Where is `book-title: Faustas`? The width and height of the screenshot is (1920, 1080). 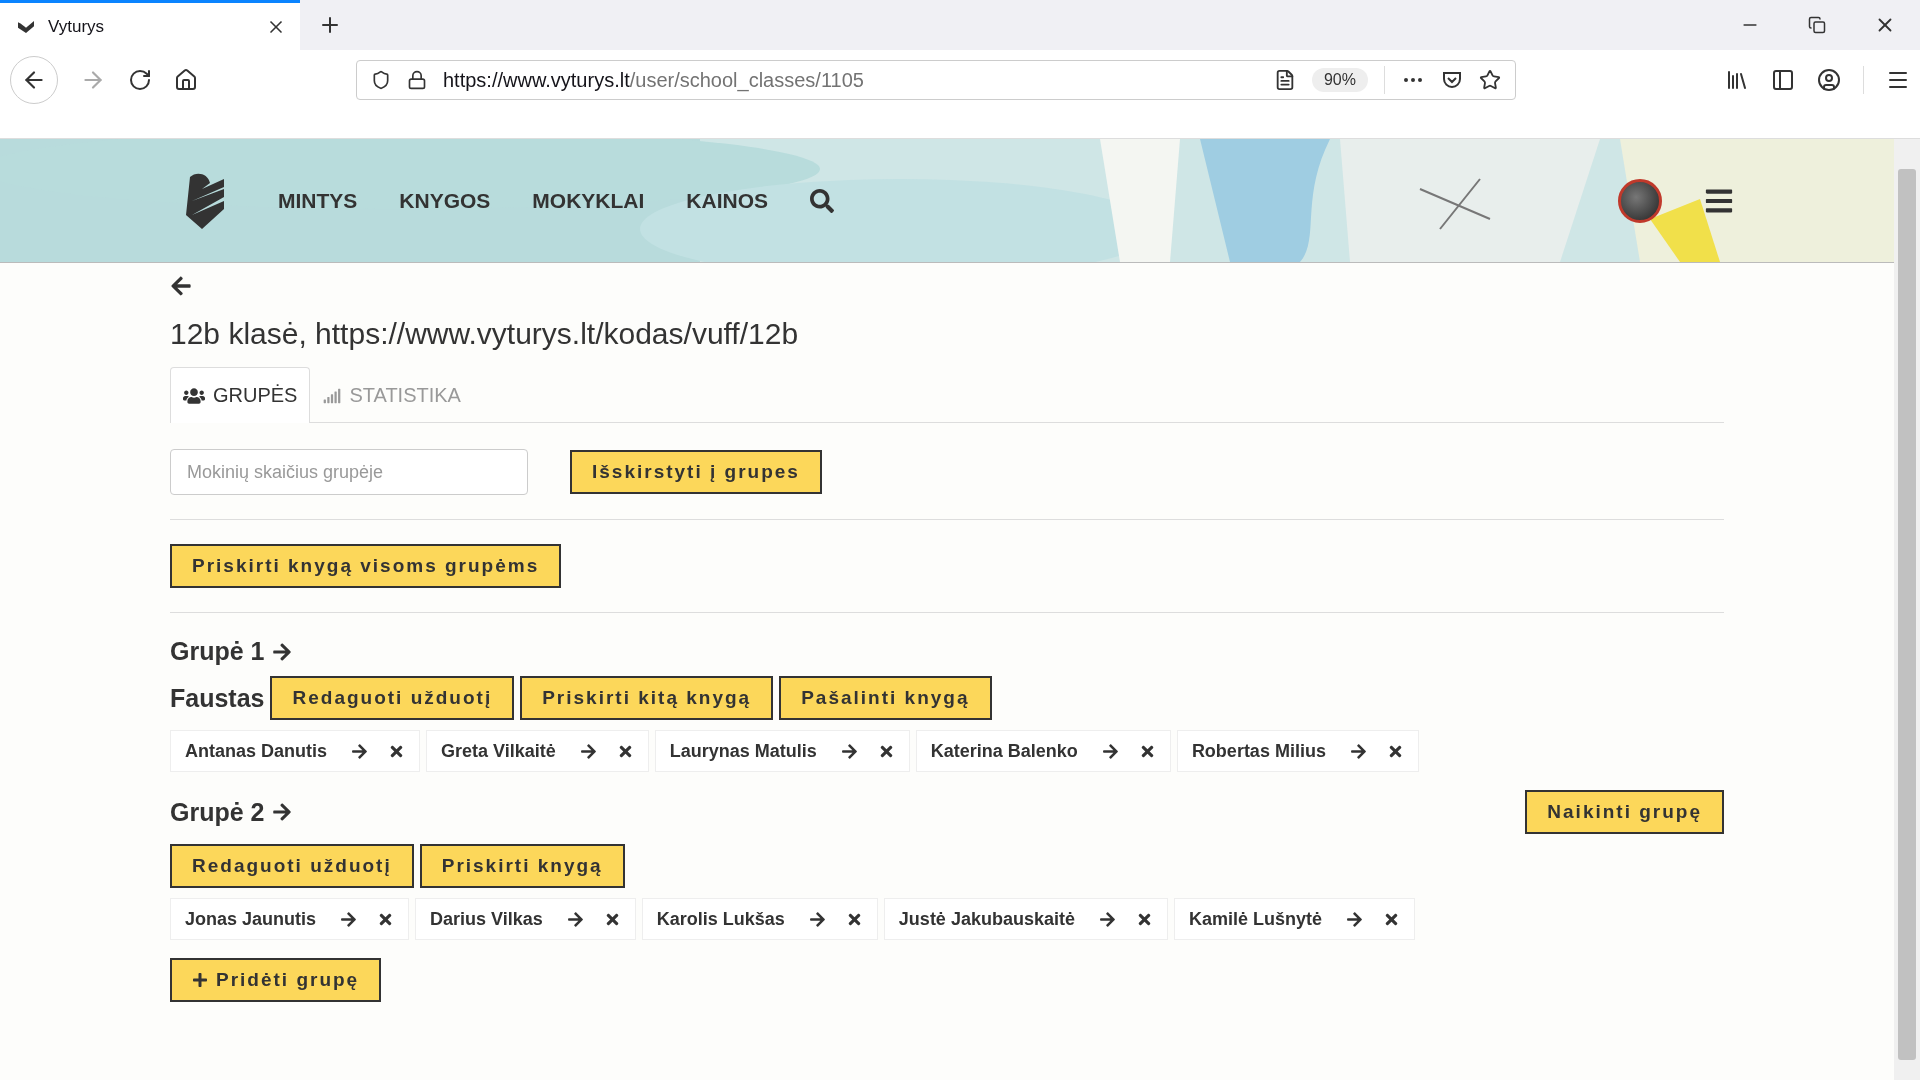
book-title: Faustas is located at coordinates (217, 698).